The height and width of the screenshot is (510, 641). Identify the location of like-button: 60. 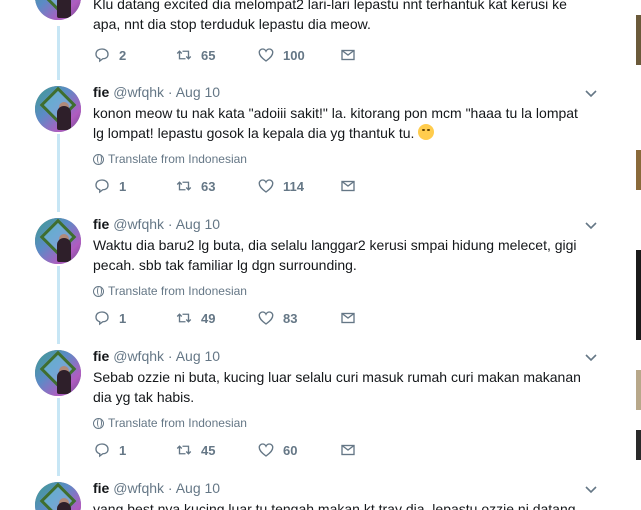
(298, 450).